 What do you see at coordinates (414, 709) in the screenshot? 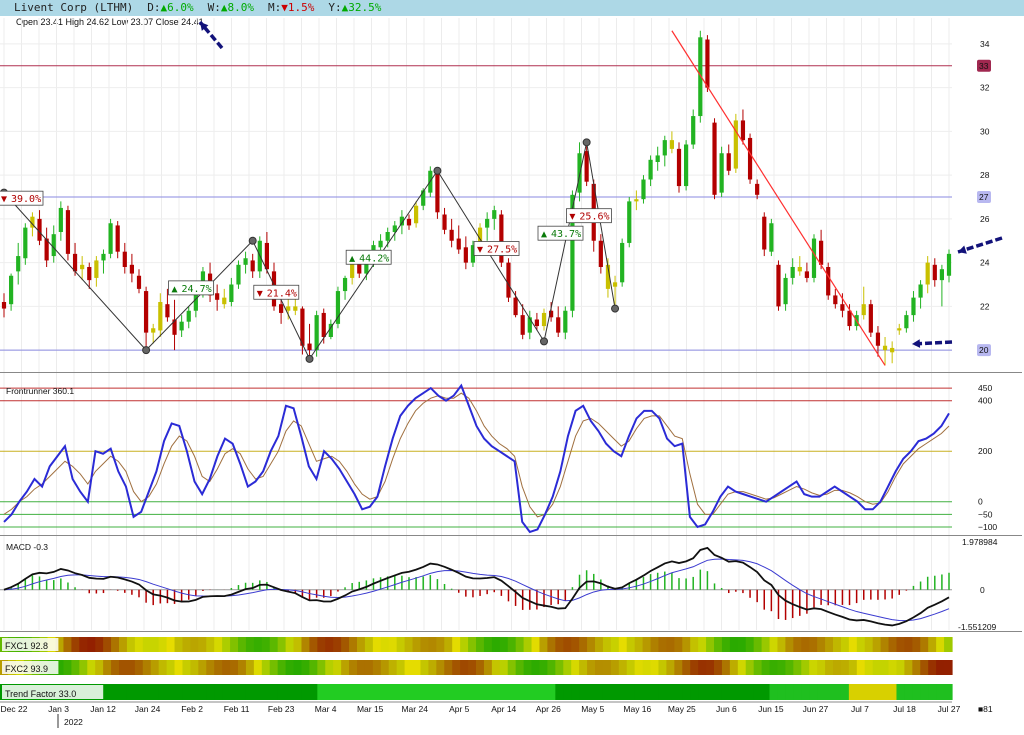
I see `x-tick-label: Mar 24` at bounding box center [414, 709].